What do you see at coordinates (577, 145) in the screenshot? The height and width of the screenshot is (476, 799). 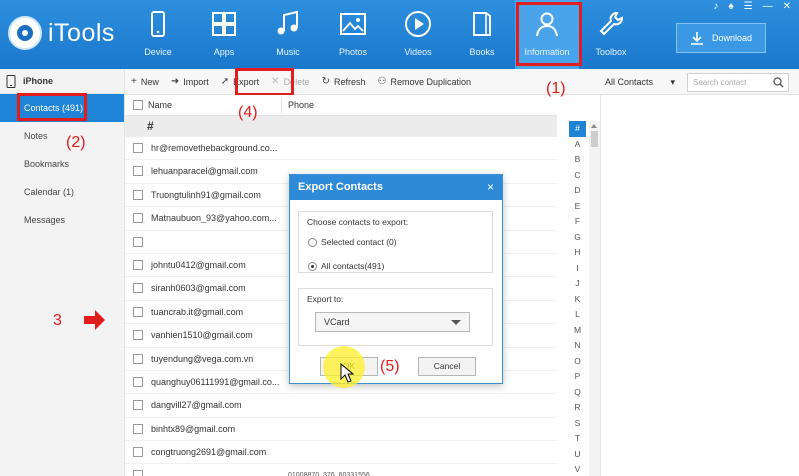 I see `alphabet-letter: A` at bounding box center [577, 145].